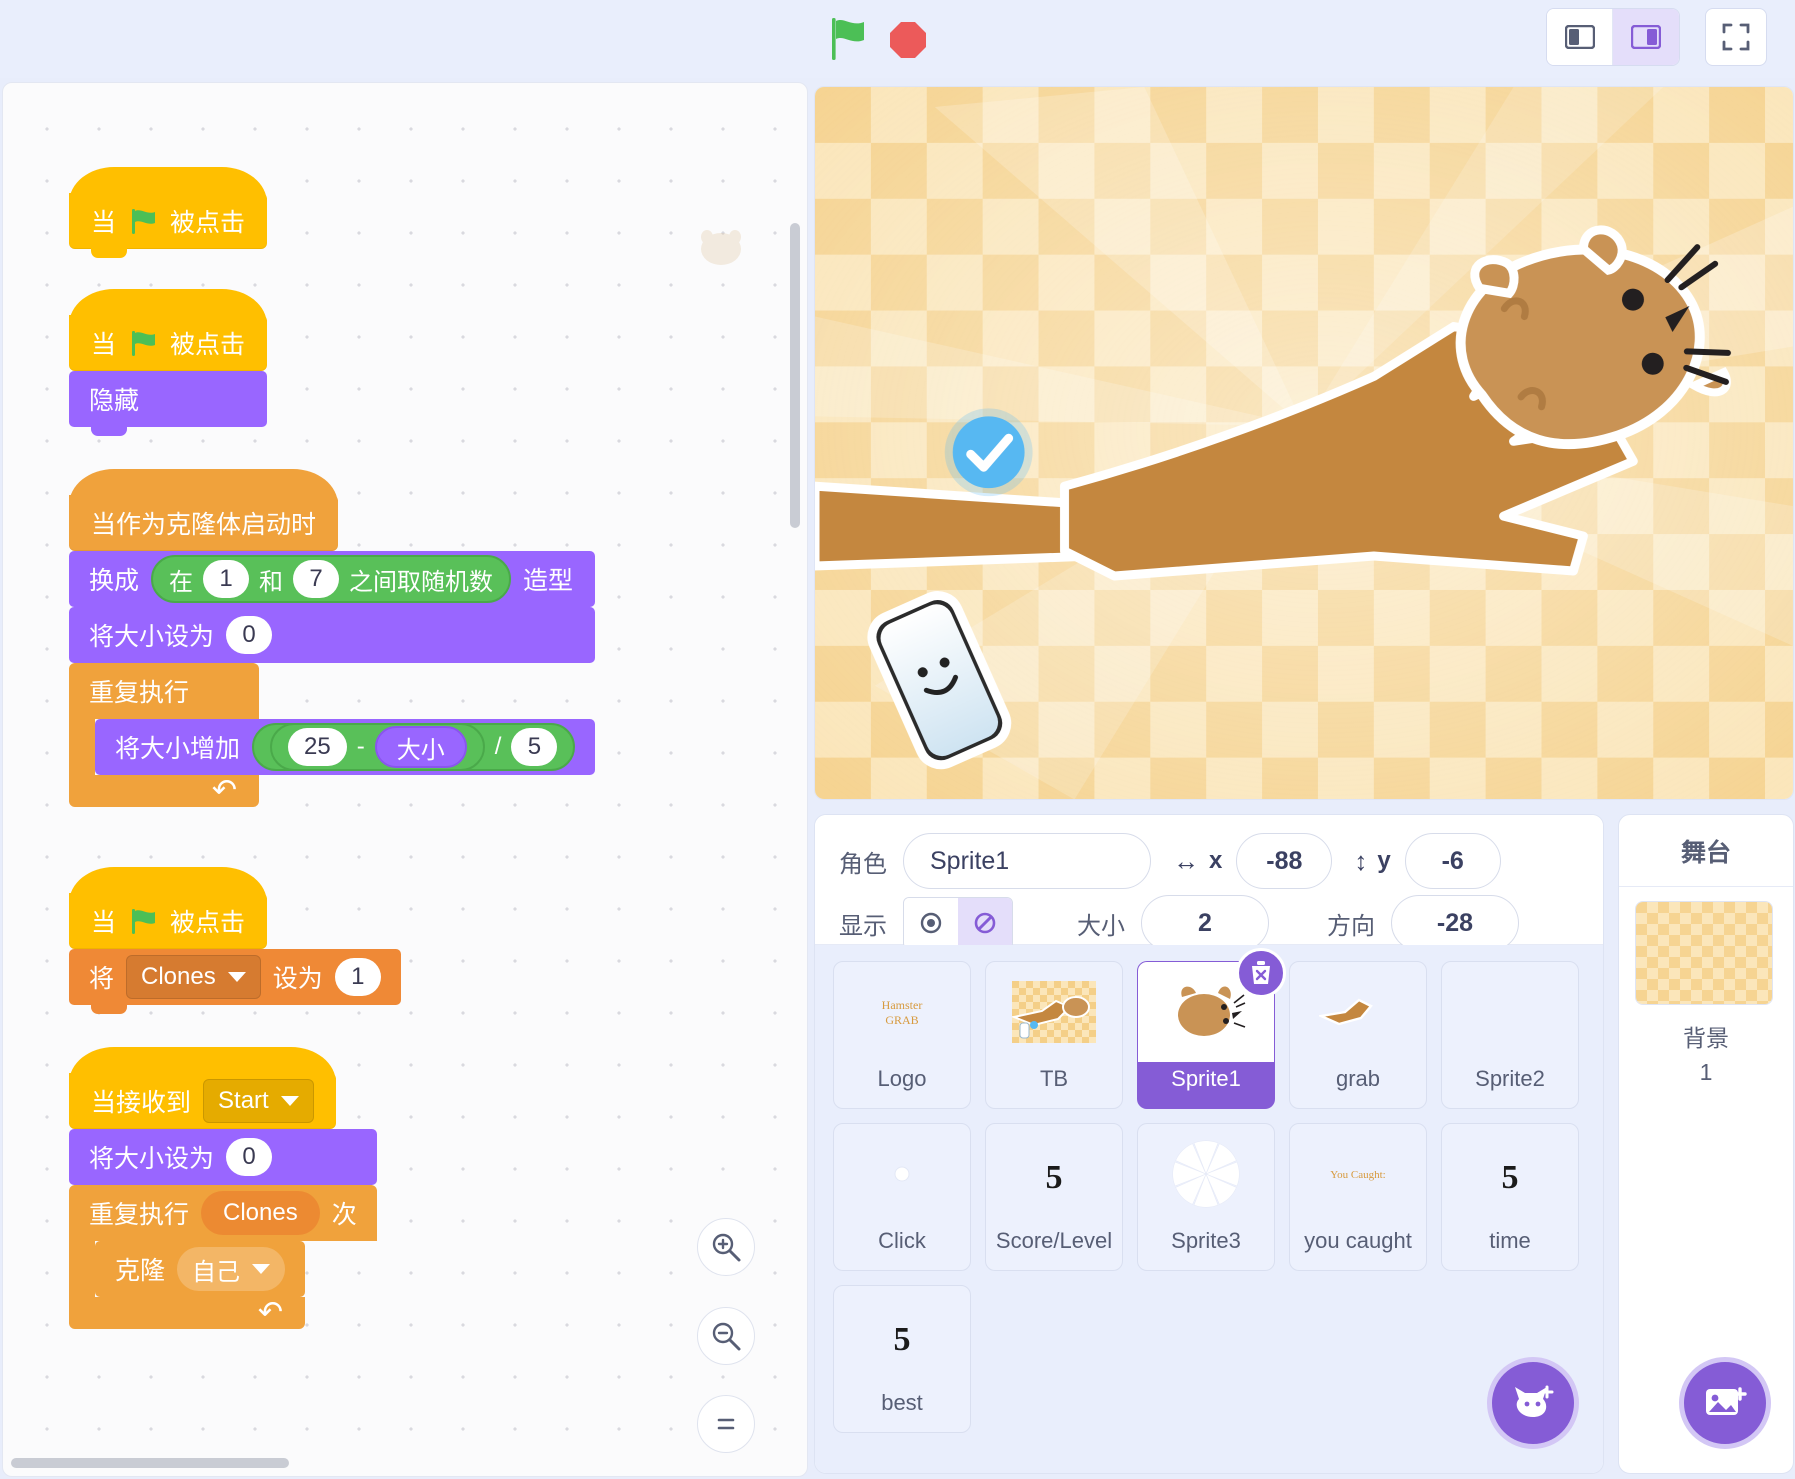  I want to click on add-backdrop-image-icon, so click(1725, 1403).